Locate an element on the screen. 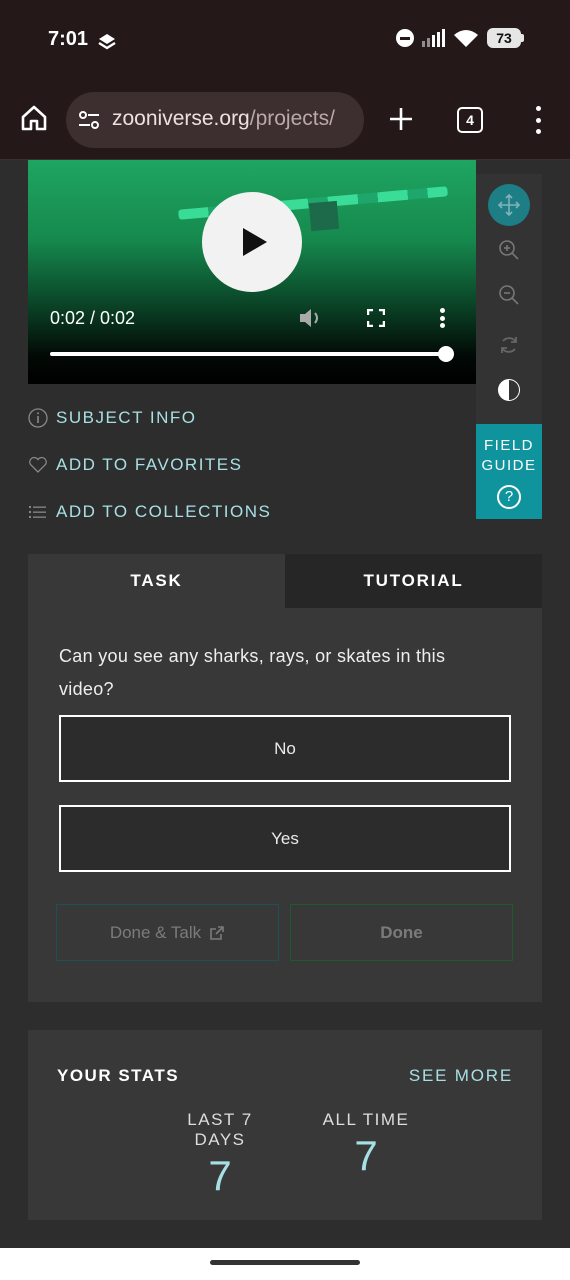  help-icon: ? is located at coordinates (509, 497).